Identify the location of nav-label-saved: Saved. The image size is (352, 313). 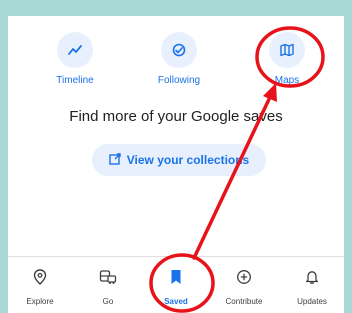
(176, 301).